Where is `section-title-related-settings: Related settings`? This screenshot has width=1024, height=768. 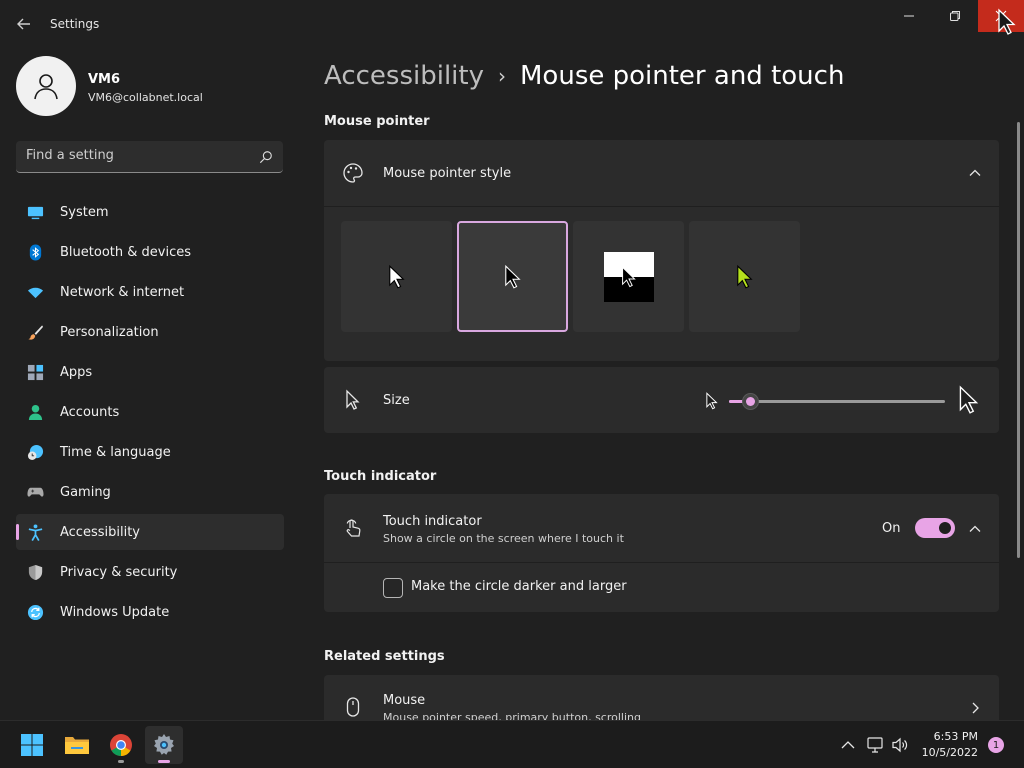
section-title-related-settings: Related settings is located at coordinates (384, 656).